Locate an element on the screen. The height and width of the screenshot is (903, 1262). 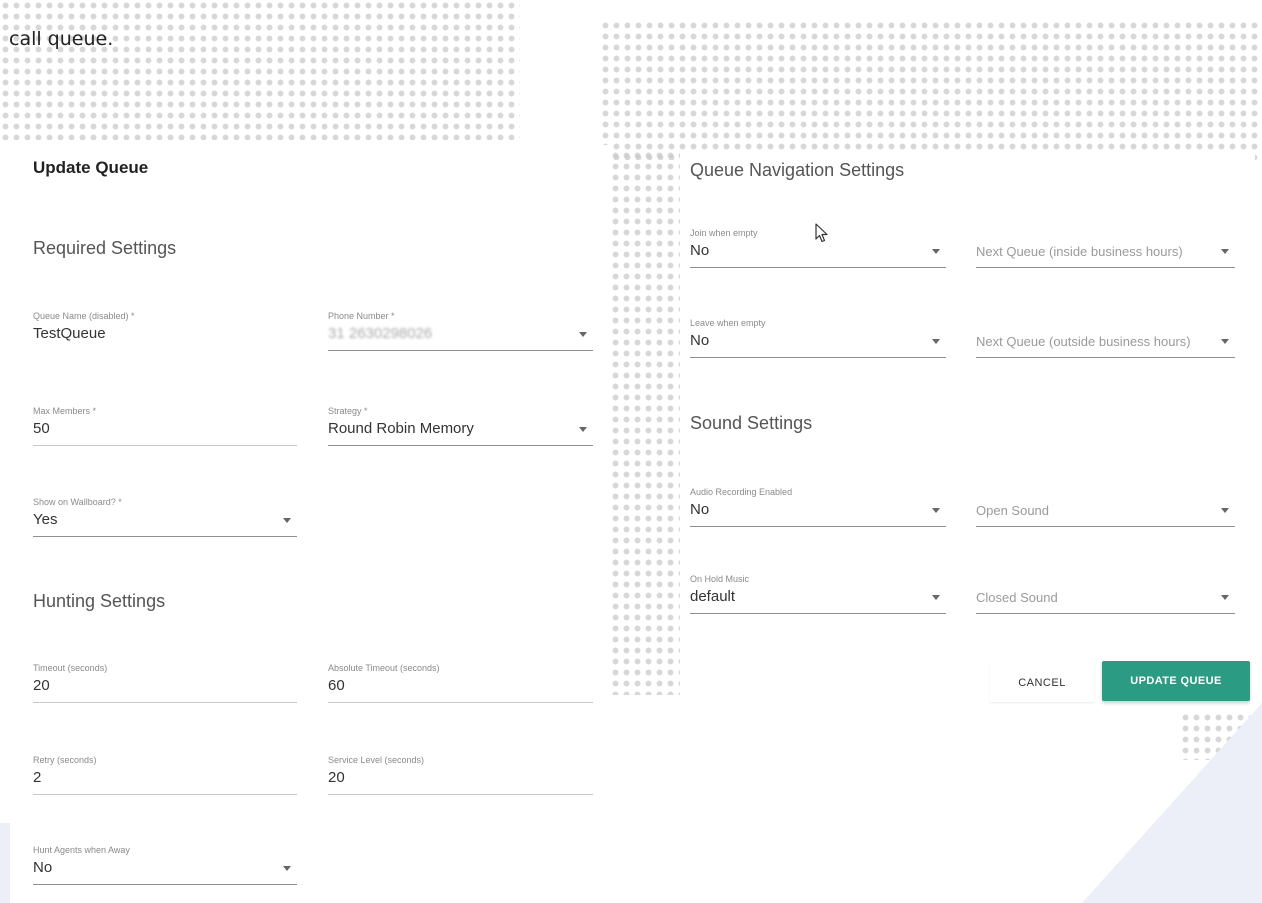
next-queue-outside-underline is located at coordinates (1105, 357).